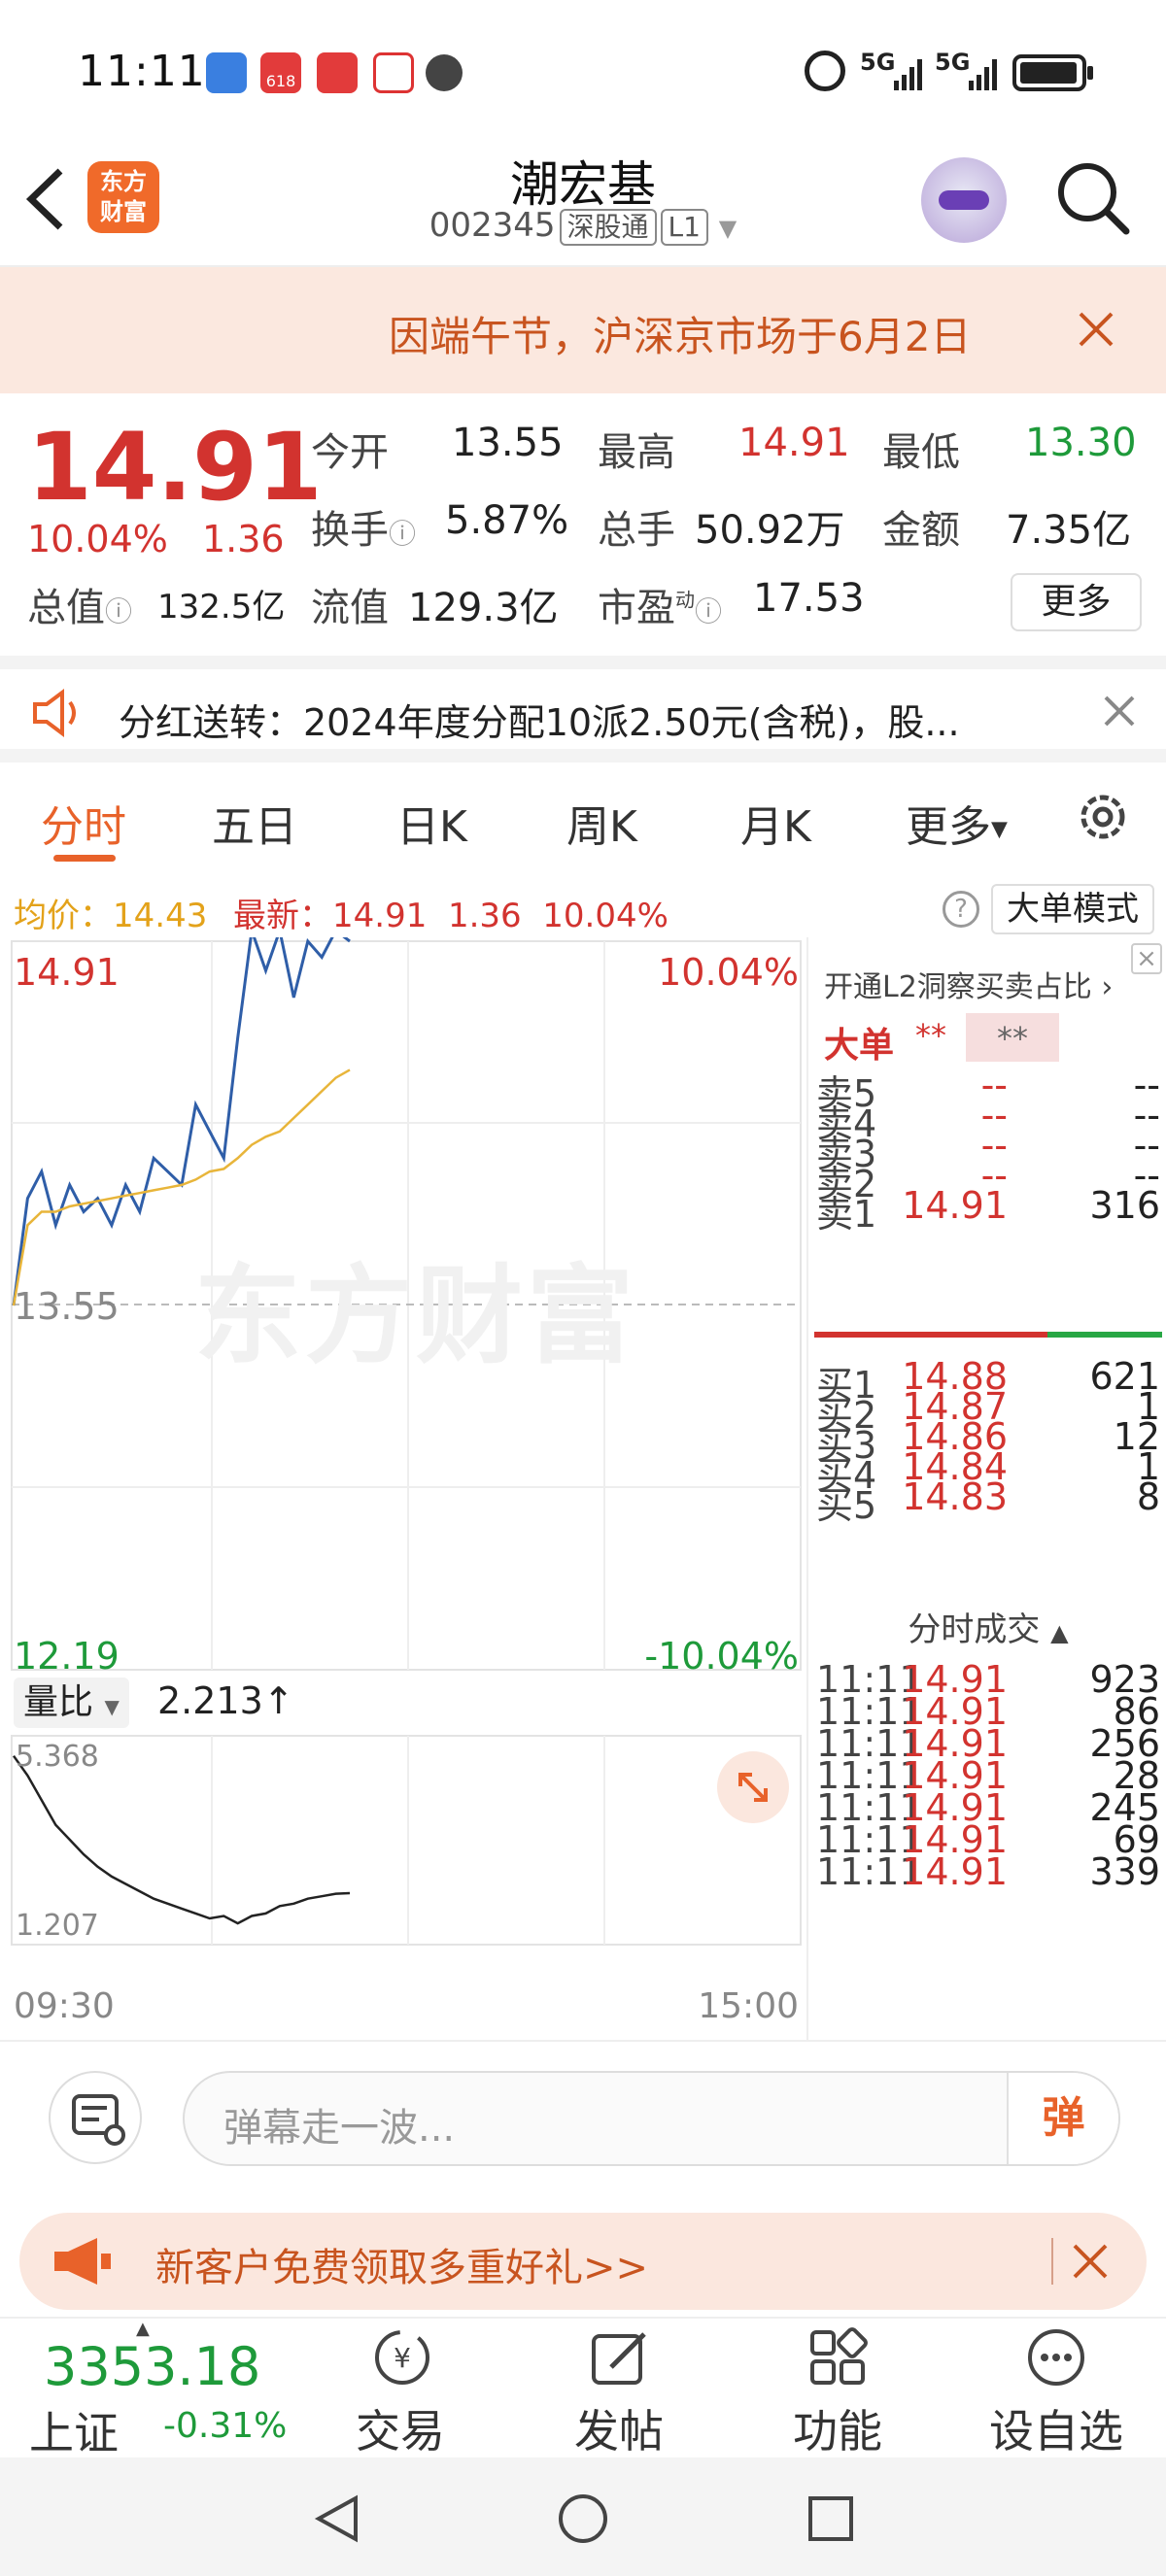 The height and width of the screenshot is (2576, 1166). Describe the element at coordinates (1054, 75) in the screenshot. I see `battery-icon` at that location.